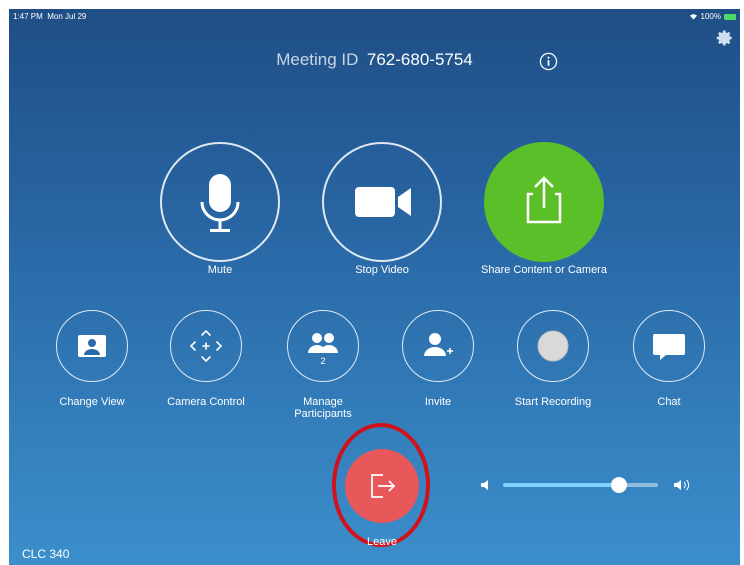 This screenshot has width=744, height=565. What do you see at coordinates (220, 270) in the screenshot?
I see `mute-label: Mute` at bounding box center [220, 270].